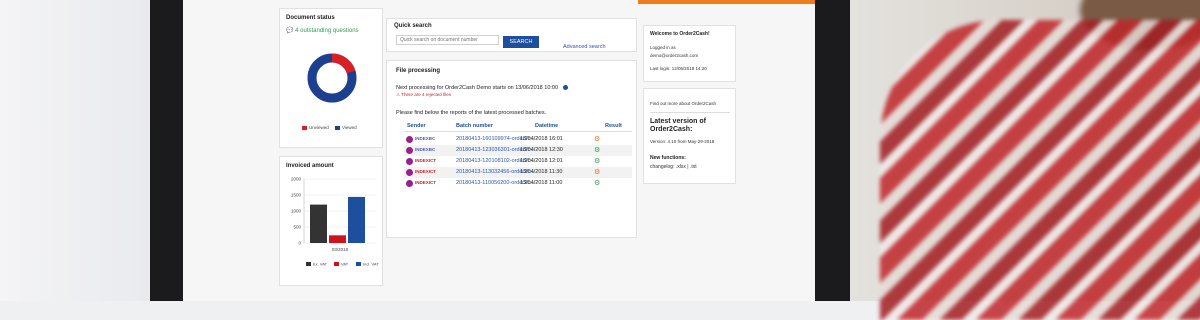 The image size is (1200, 320). What do you see at coordinates (416, 126) in the screenshot?
I see `col-sender: Sender` at bounding box center [416, 126].